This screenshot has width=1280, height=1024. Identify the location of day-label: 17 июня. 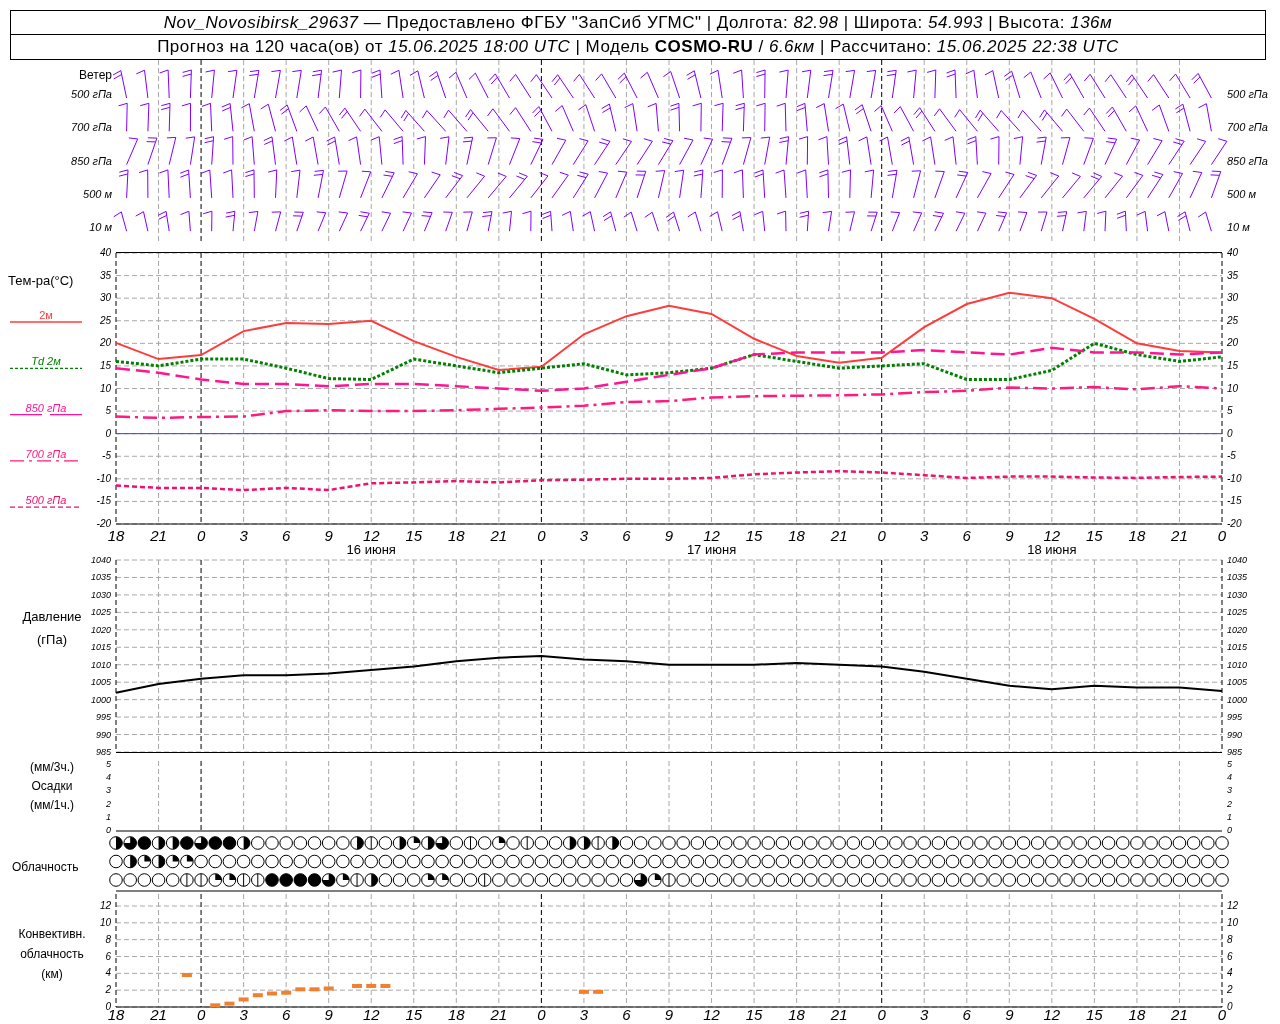
(711, 549).